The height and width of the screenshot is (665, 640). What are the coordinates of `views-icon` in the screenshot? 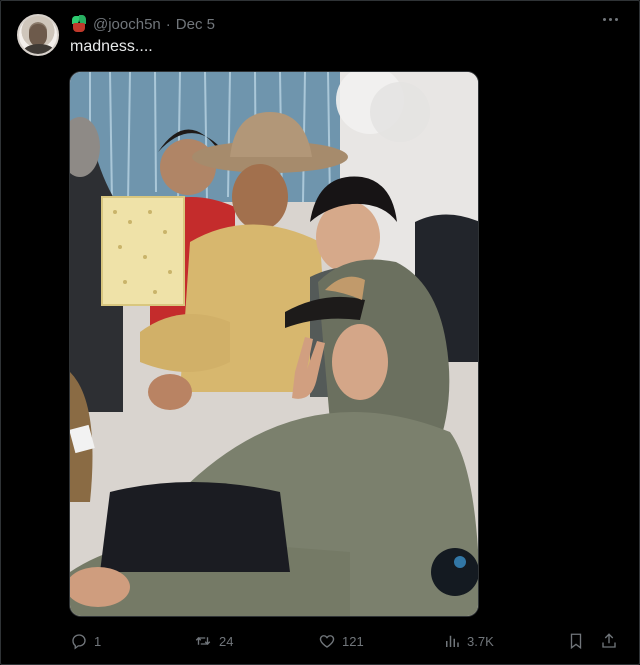 It's located at (452, 641).